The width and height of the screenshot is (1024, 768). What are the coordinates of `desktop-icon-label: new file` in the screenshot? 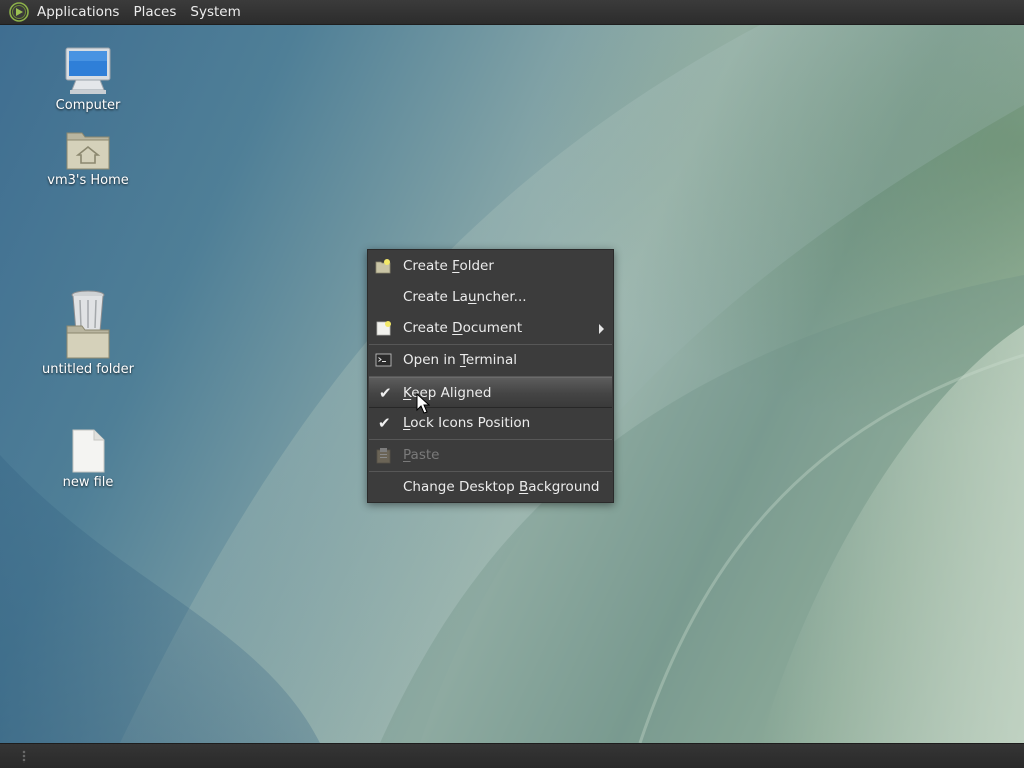 It's located at (88, 482).